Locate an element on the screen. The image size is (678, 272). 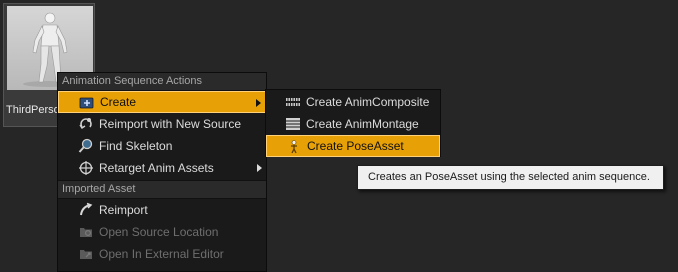
menu-item-create-animcomposite: Create AnimComposite is located at coordinates (353, 102).